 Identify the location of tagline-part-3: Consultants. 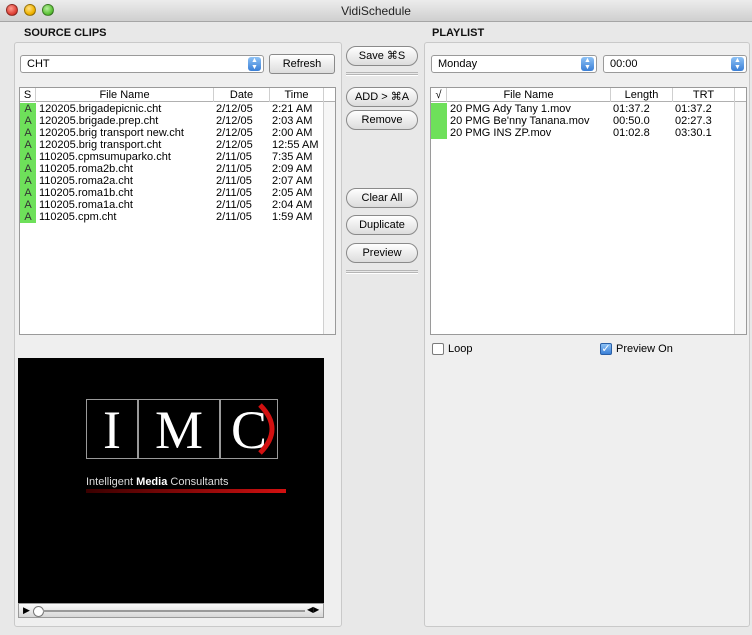
(198, 482).